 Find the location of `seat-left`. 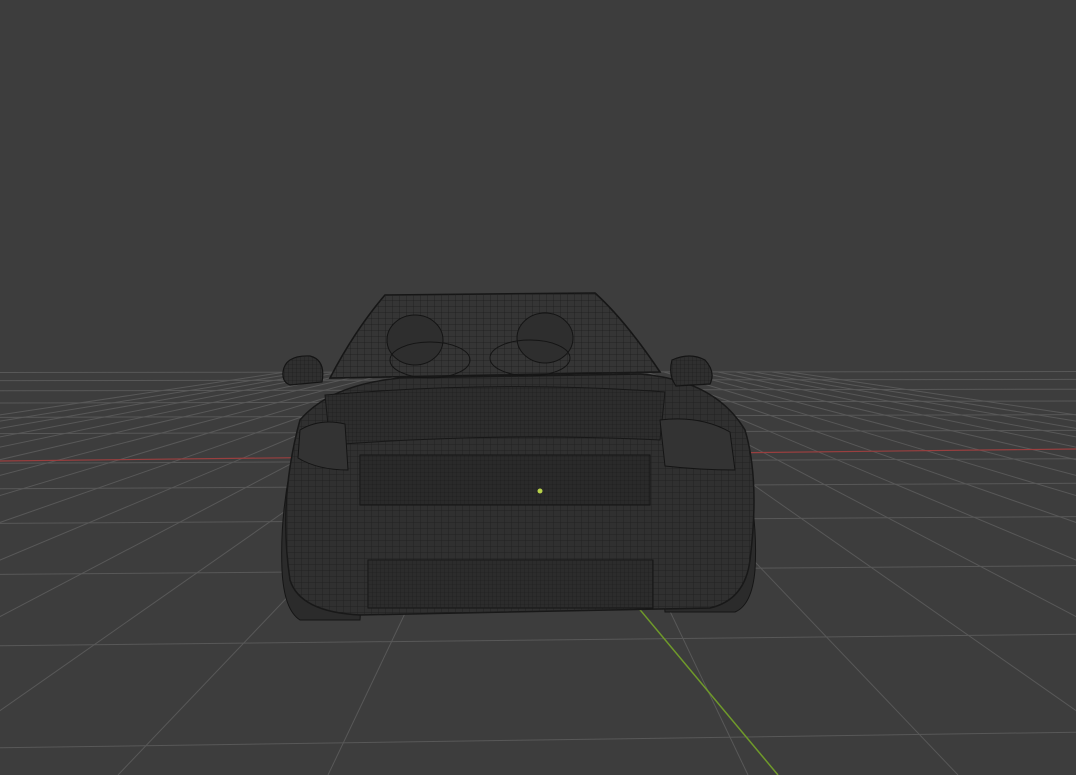

seat-left is located at coordinates (415, 340).